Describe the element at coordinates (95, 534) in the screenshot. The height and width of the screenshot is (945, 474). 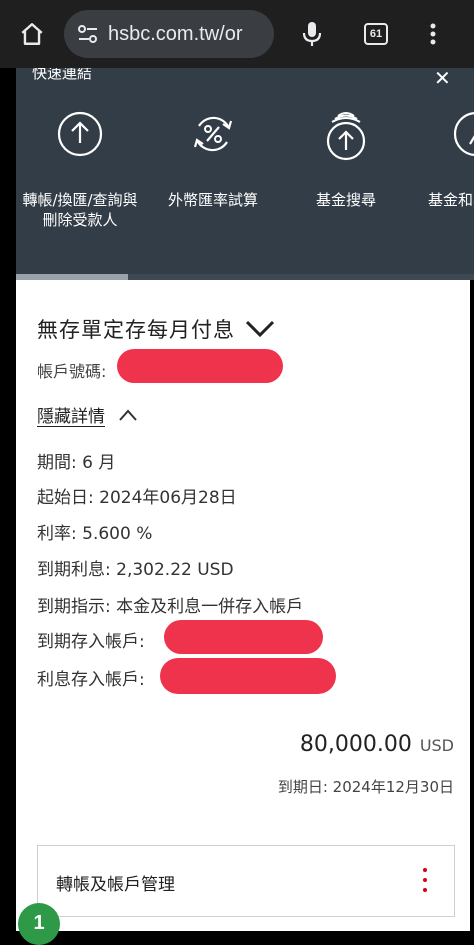
I see `detail-rate: 利率: 5.600 %` at that location.